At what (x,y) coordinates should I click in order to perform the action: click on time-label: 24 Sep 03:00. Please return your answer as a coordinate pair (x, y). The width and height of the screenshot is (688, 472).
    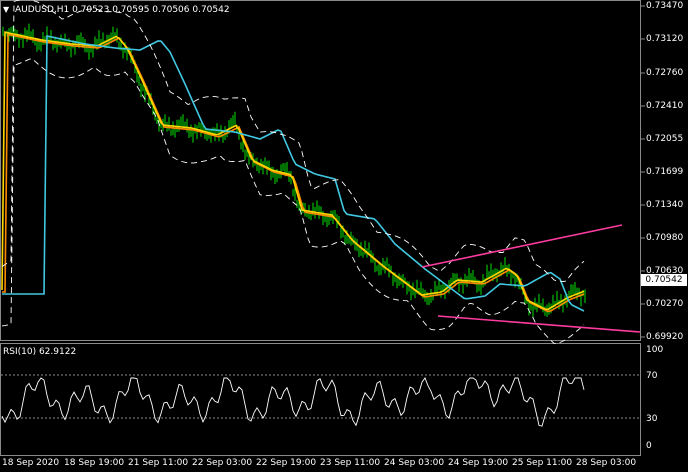
    Looking at the image, I should click on (414, 463).